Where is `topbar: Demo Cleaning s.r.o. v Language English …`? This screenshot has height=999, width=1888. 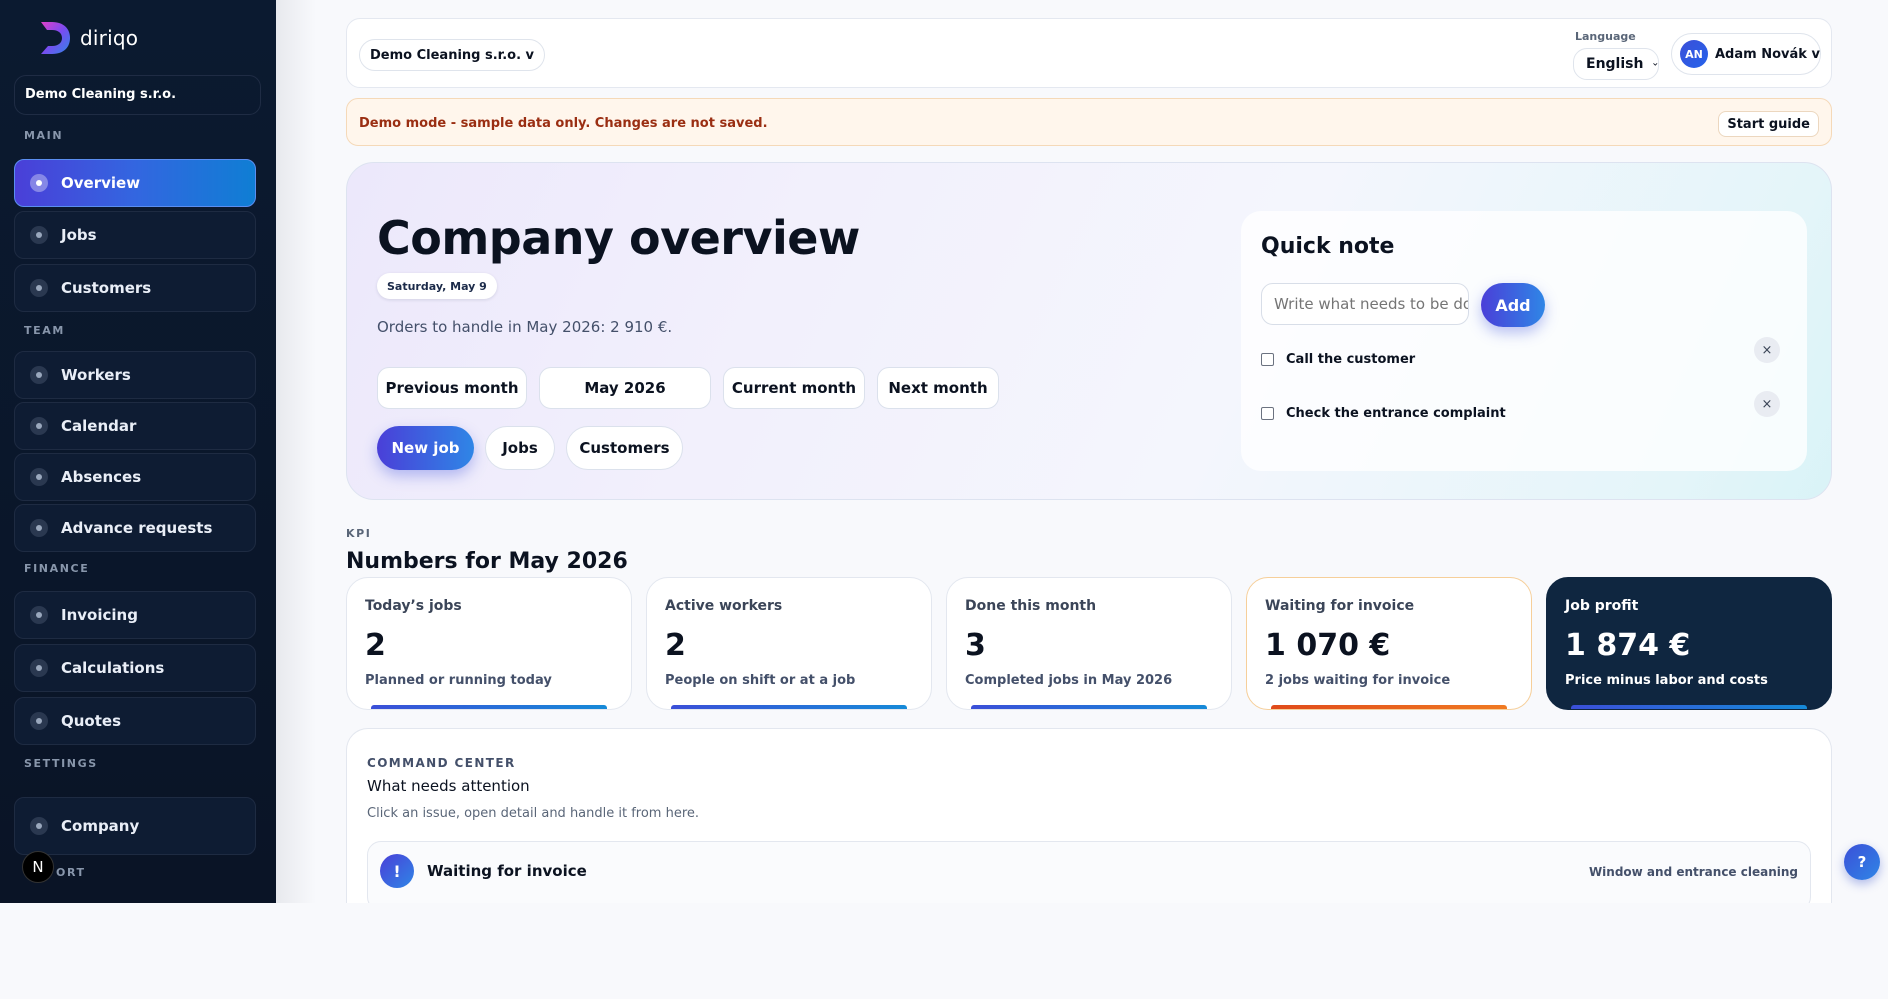 topbar: Demo Cleaning s.r.o. v Language English … is located at coordinates (1089, 53).